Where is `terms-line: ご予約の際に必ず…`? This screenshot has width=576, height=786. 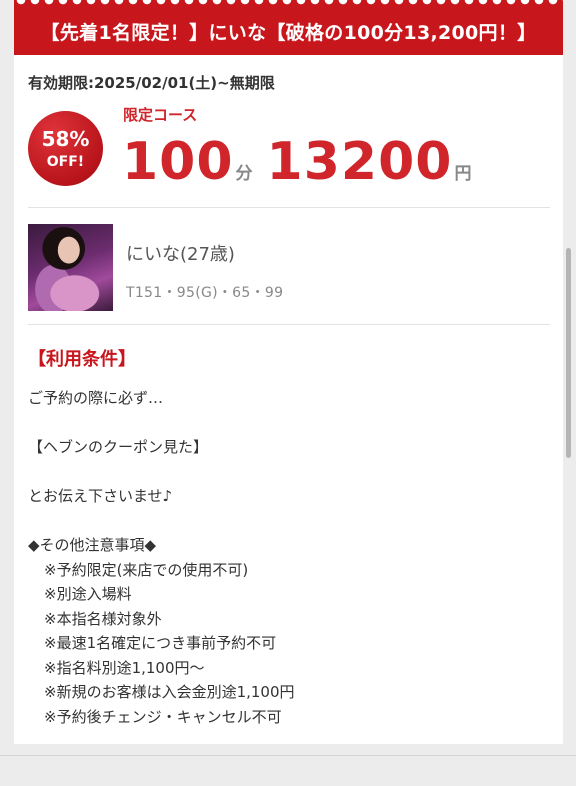
terms-line: ご予約の際に必ず… is located at coordinates (96, 398).